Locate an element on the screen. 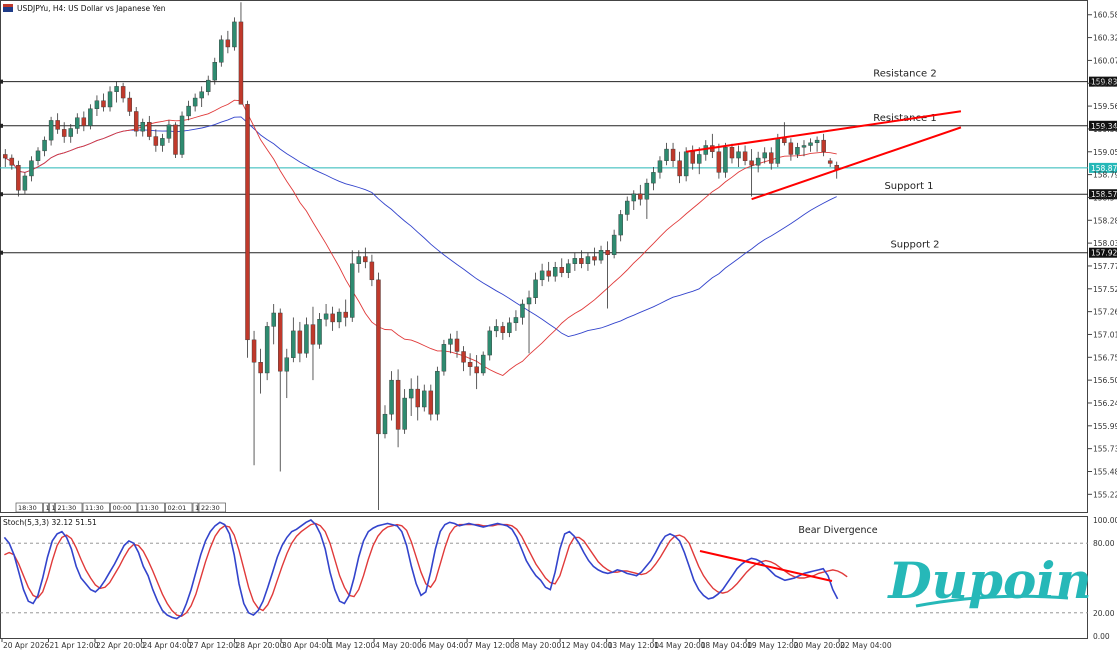 The width and height of the screenshot is (1117, 650). time-tick-label: 1 May 12:00 is located at coordinates (352, 645).